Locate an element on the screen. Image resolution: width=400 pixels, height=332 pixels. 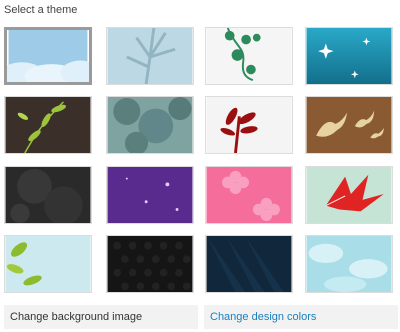
theme-thumb-clouds-sky is located at coordinates (48, 56).